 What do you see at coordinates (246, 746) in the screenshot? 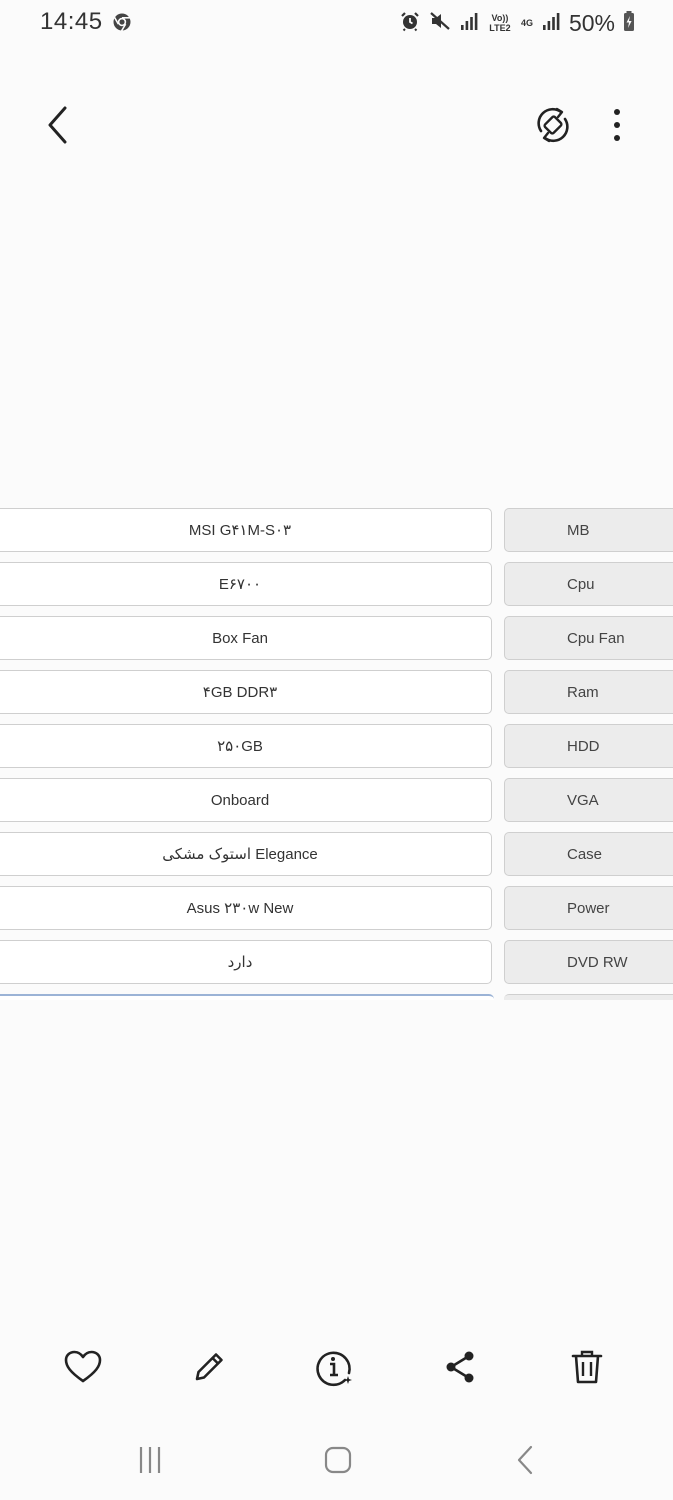
I see `spec-value: ۲۵۰GB` at bounding box center [246, 746].